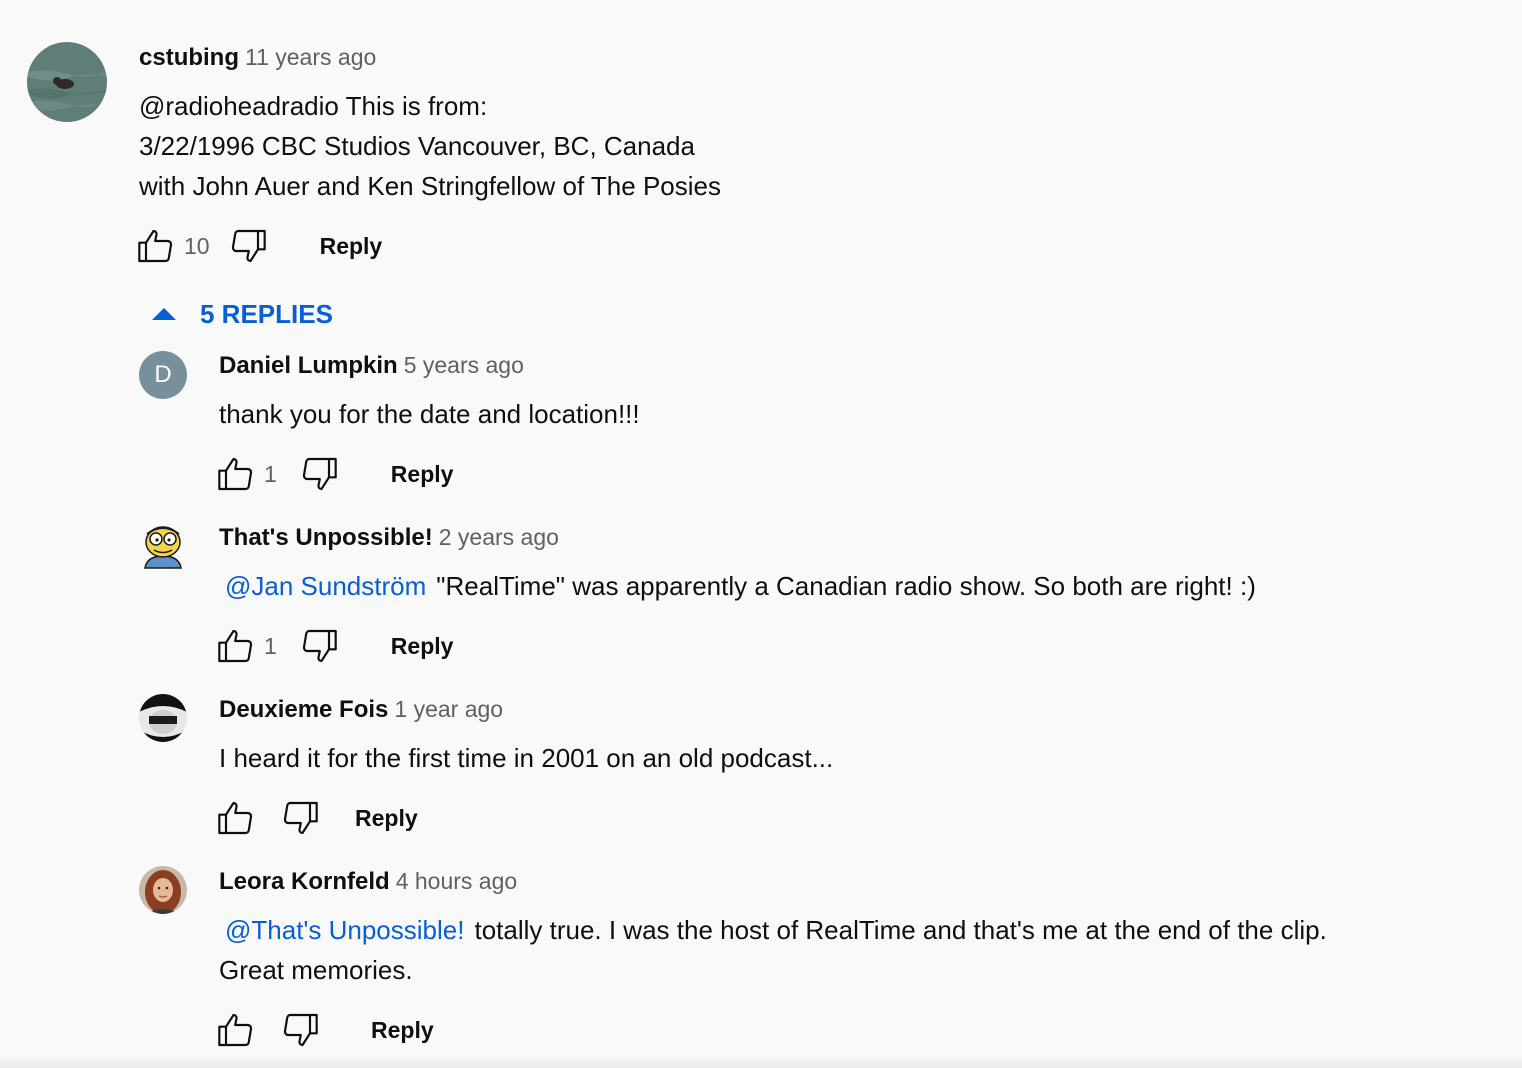  I want to click on comment-header: Deuxieme Fois 1 year ago, so click(361, 710).